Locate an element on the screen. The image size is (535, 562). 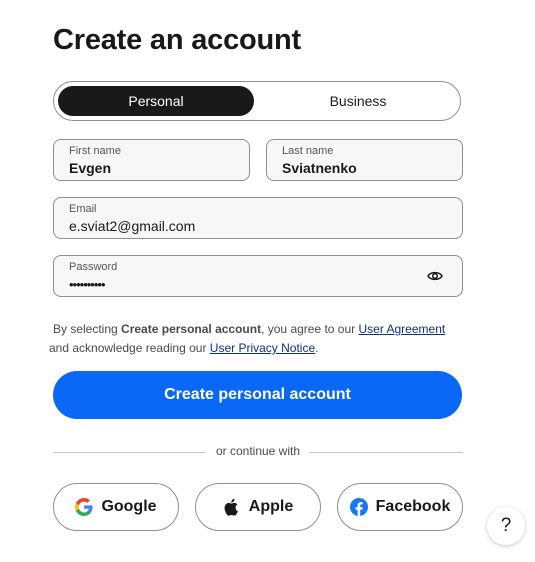
user-agreement-link: User Agreement is located at coordinates (402, 329).